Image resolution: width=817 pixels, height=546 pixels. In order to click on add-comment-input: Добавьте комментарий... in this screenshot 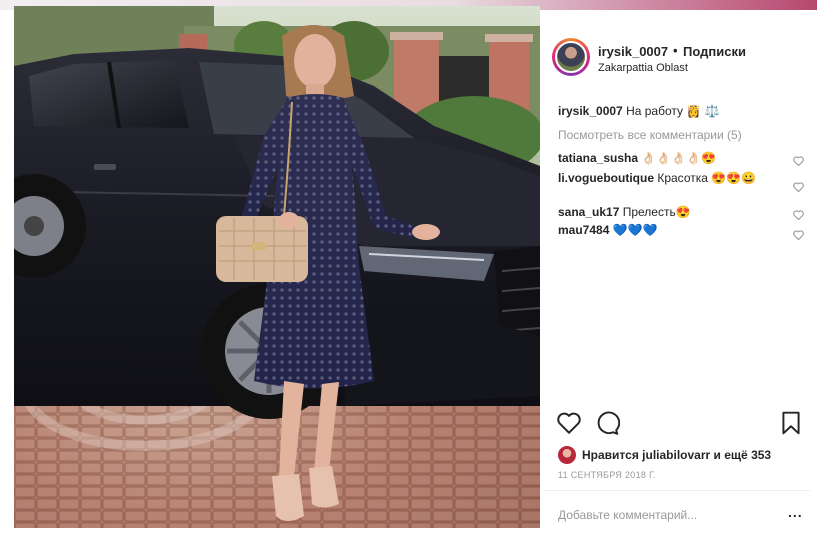, I will do `click(627, 515)`.